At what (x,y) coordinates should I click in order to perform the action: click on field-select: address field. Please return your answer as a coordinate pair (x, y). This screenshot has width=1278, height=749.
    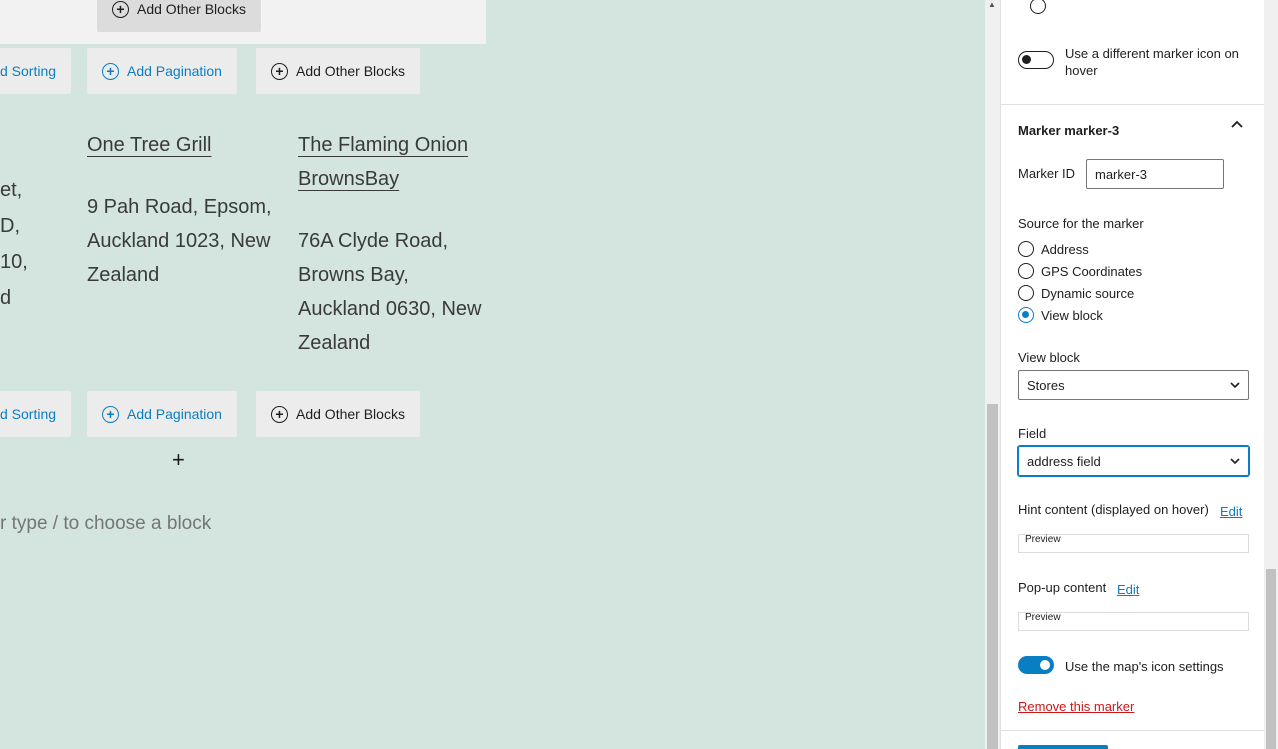
    Looking at the image, I should click on (1133, 461).